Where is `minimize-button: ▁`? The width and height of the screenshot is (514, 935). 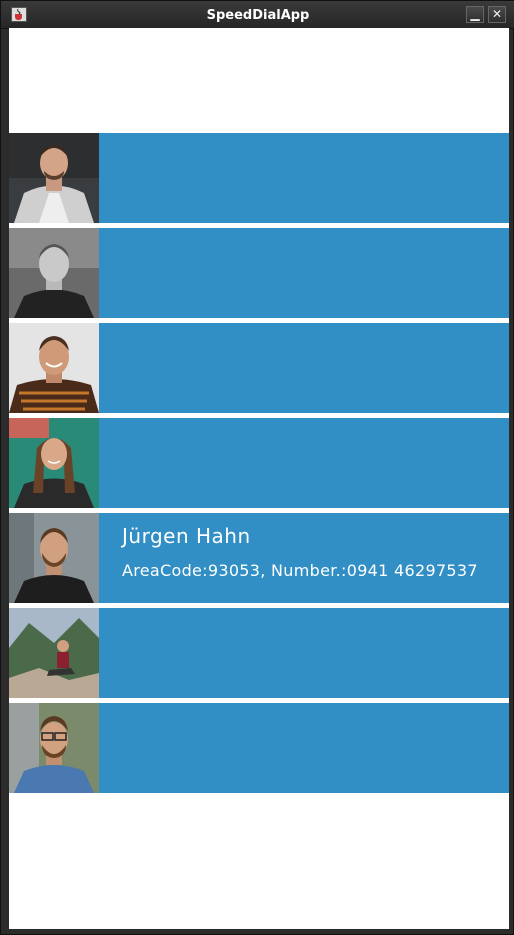 minimize-button: ▁ is located at coordinates (475, 14).